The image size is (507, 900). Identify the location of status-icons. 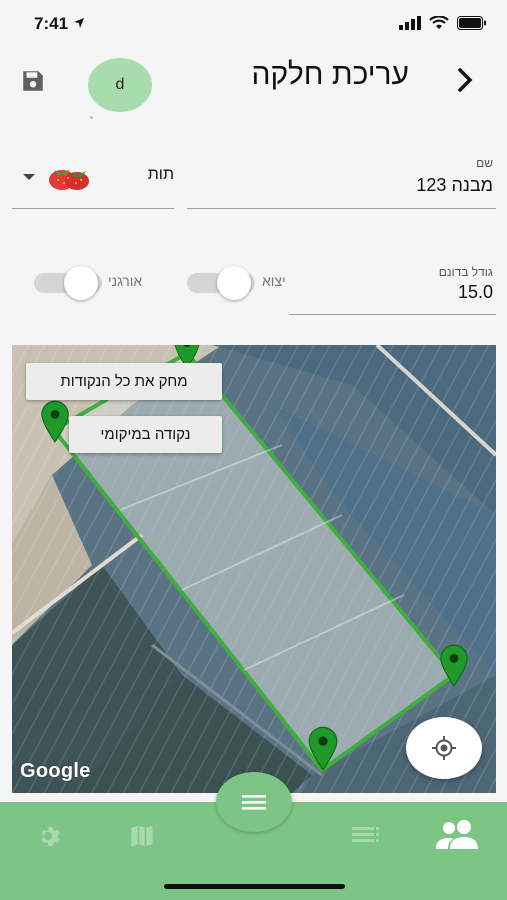
(443, 23).